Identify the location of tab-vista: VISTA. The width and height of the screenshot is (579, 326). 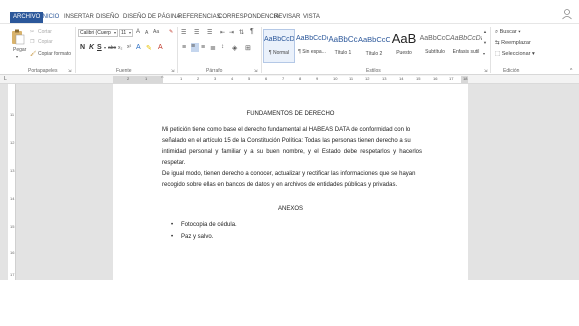
(311, 17).